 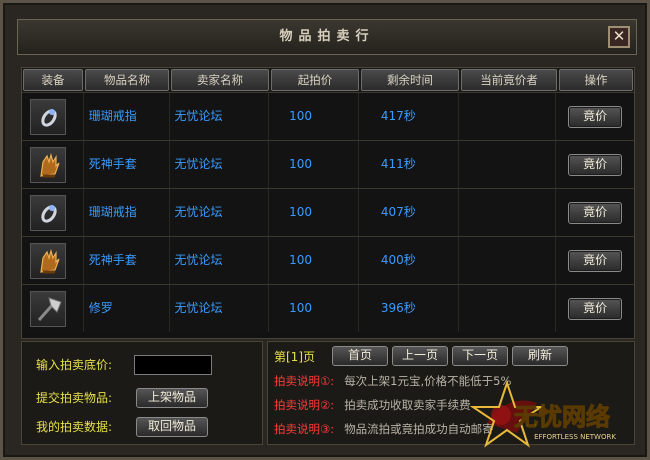 What do you see at coordinates (409, 260) in the screenshot?
I see `time-left: 400秒` at bounding box center [409, 260].